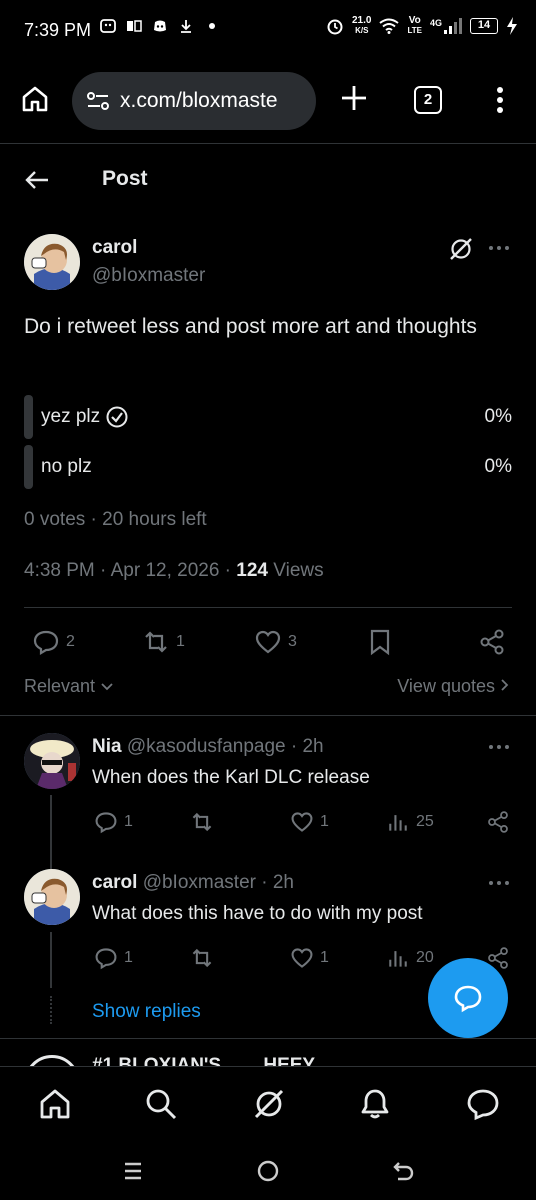  I want to click on poll-bar, so click(28, 467).